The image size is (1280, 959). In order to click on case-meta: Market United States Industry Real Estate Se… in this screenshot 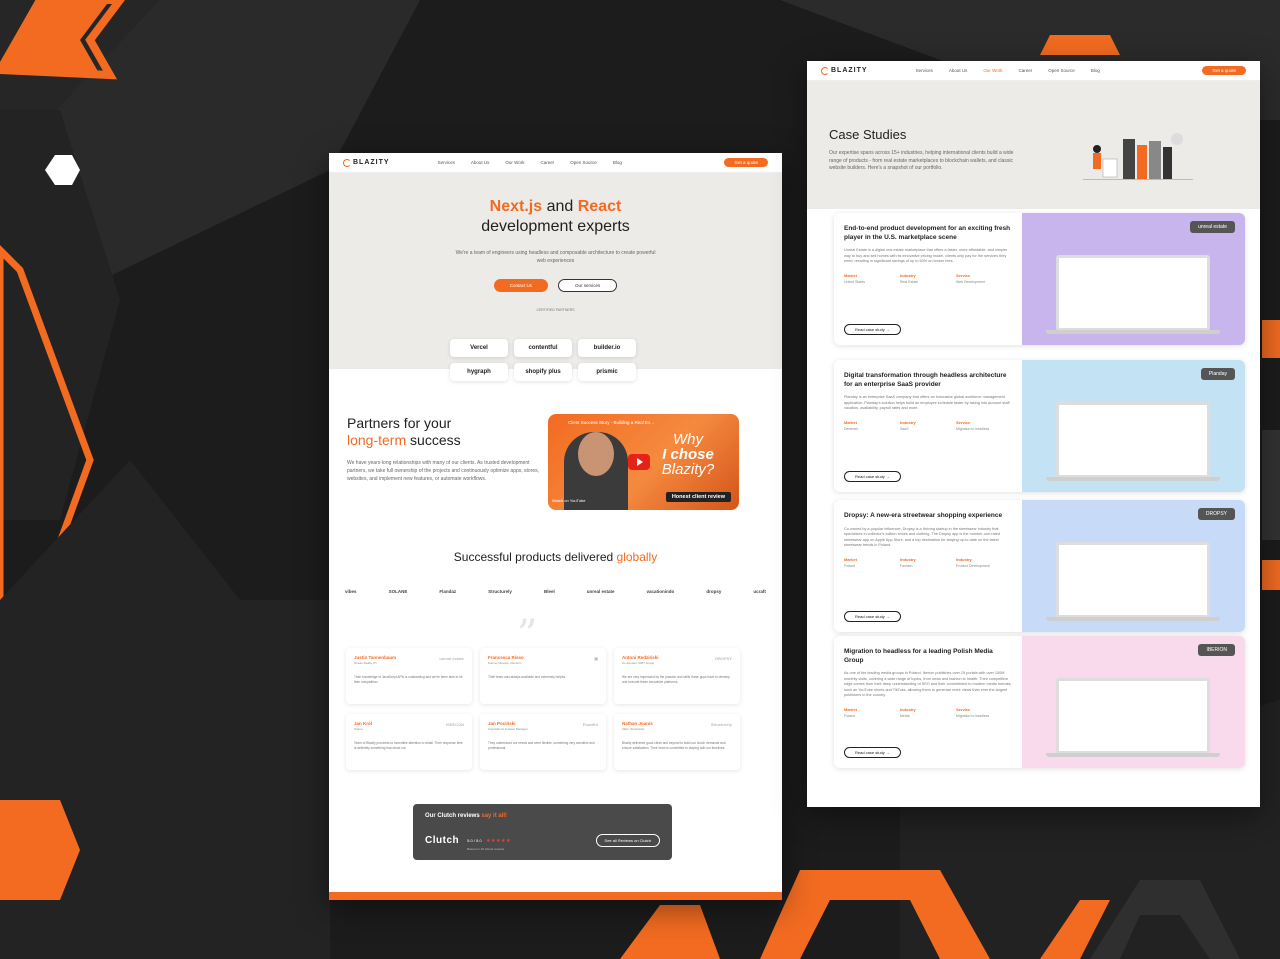, I will do `click(914, 278)`.